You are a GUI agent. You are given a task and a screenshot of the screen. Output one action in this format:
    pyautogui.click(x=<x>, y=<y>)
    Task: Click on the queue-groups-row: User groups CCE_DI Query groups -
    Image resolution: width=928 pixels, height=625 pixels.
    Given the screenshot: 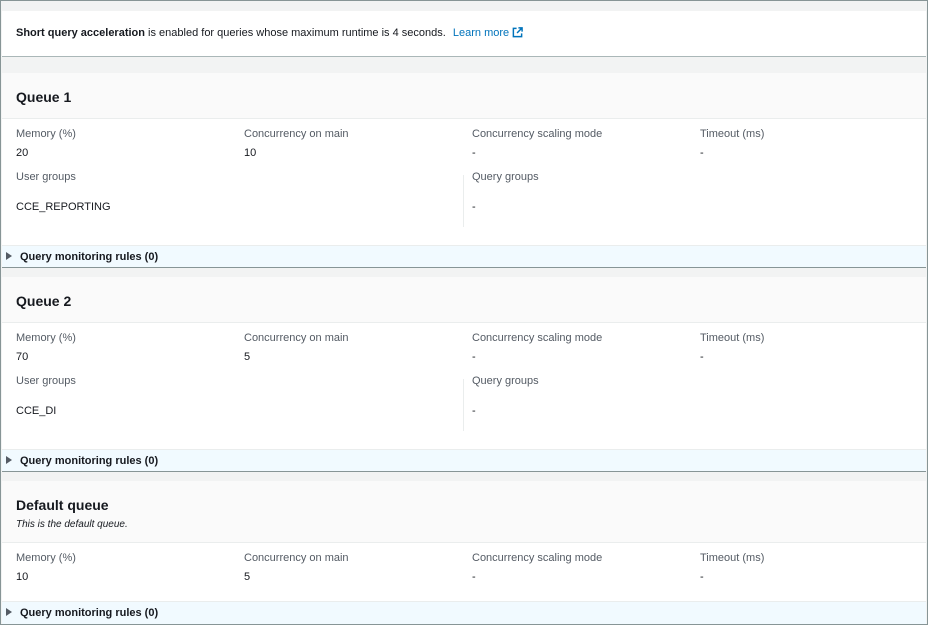 What is the action you would take?
    pyautogui.click(x=464, y=405)
    